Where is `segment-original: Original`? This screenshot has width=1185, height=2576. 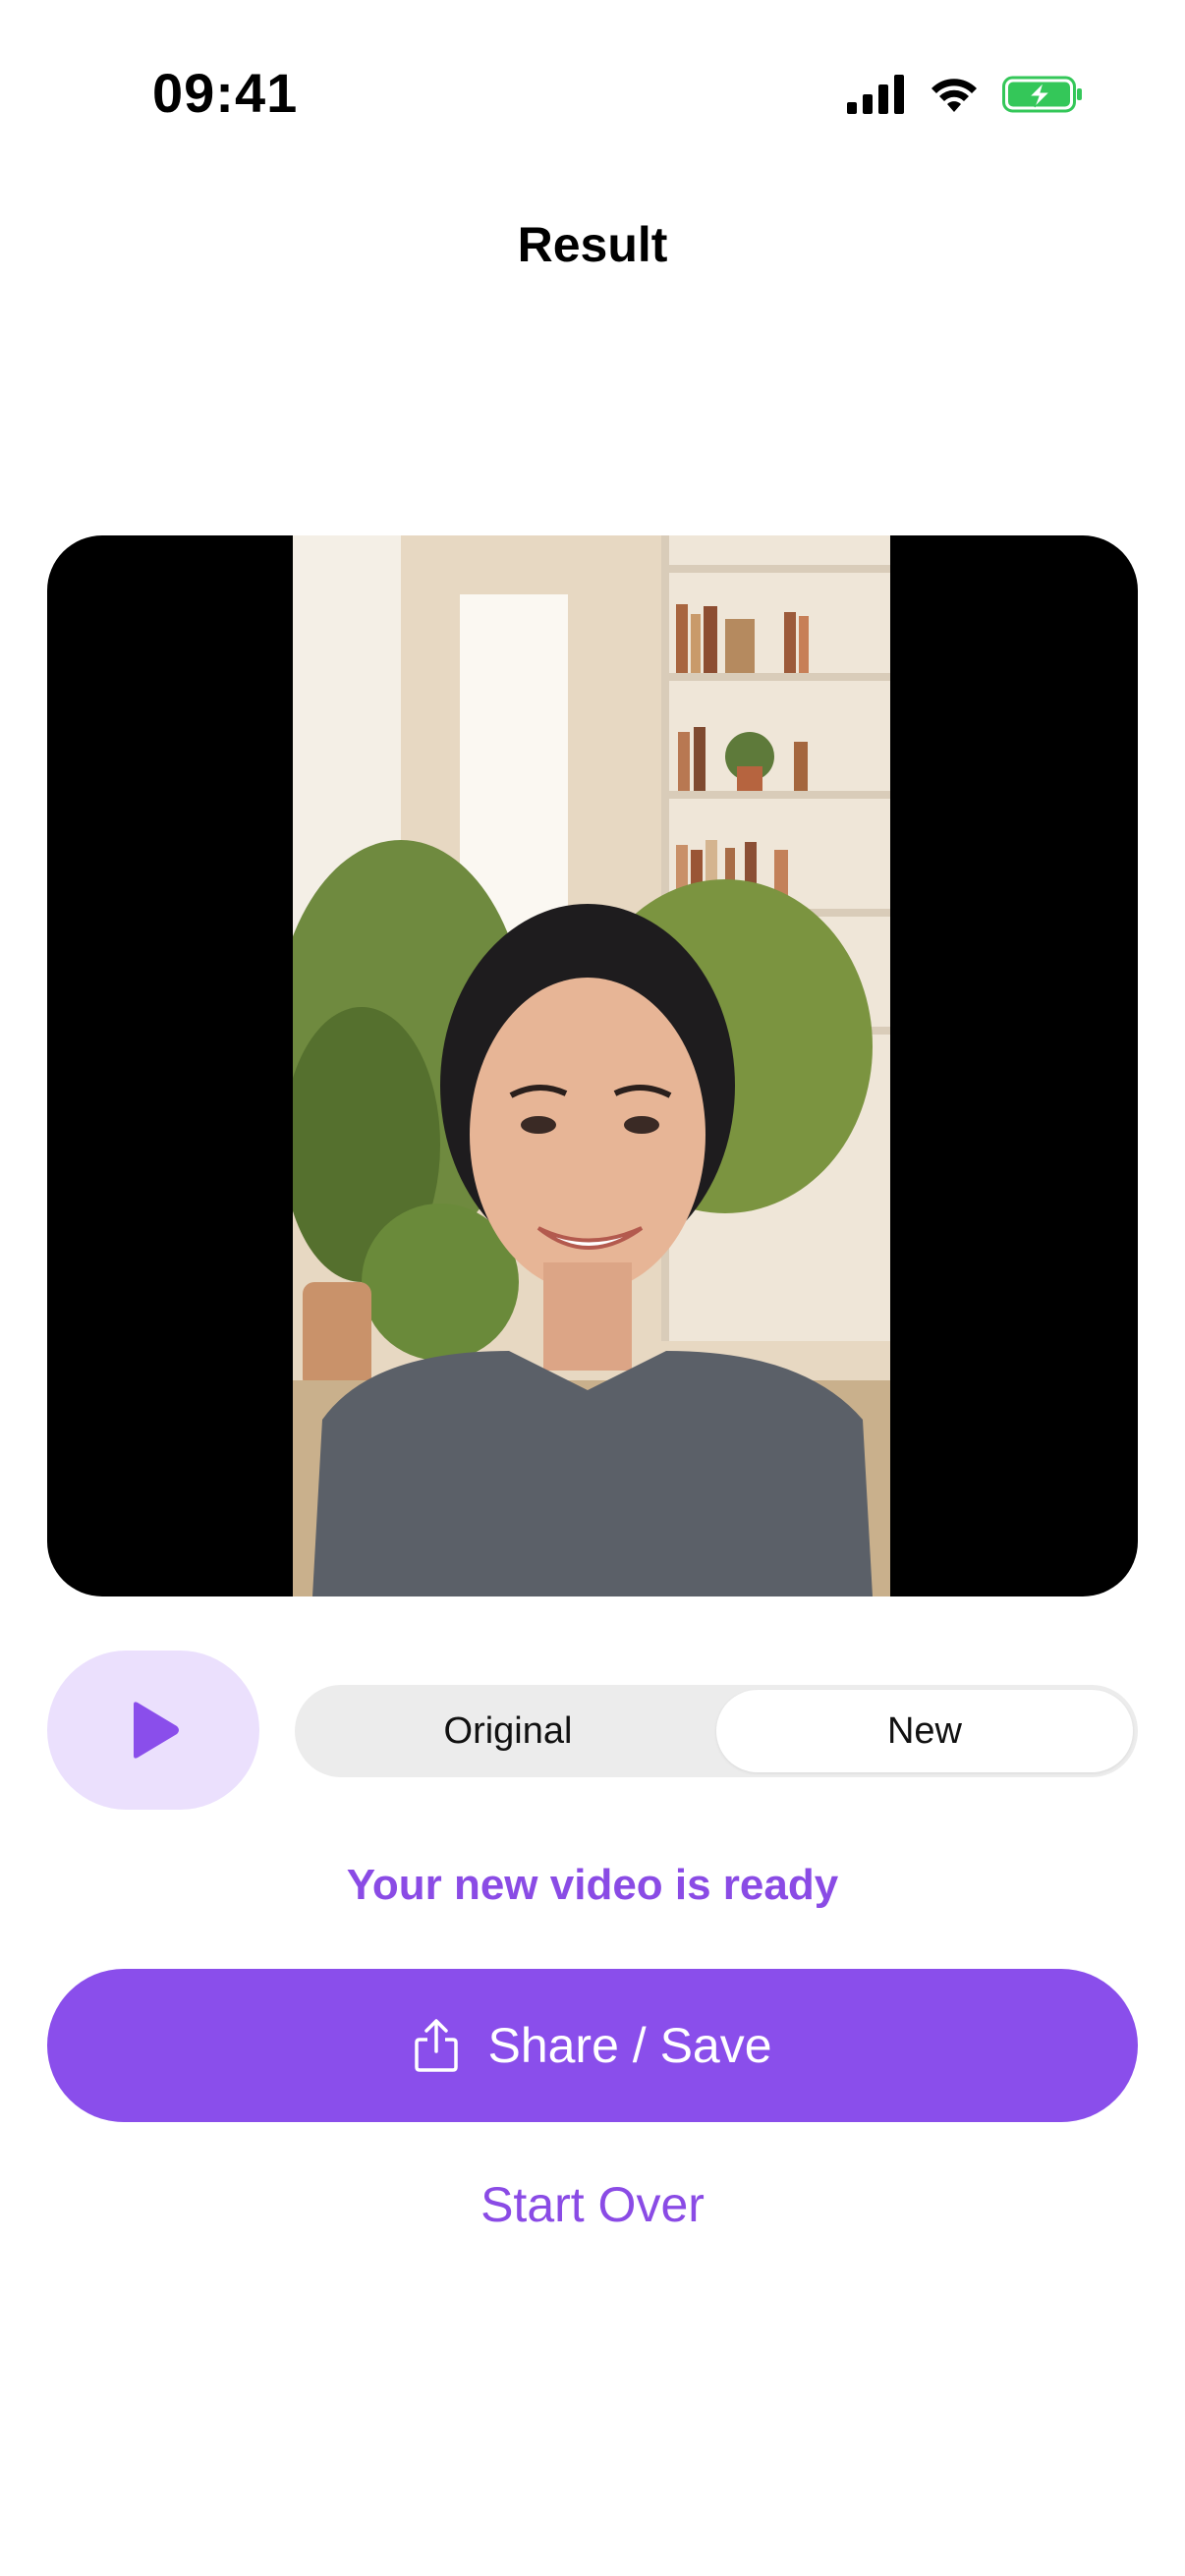 segment-original: Original is located at coordinates (508, 1731).